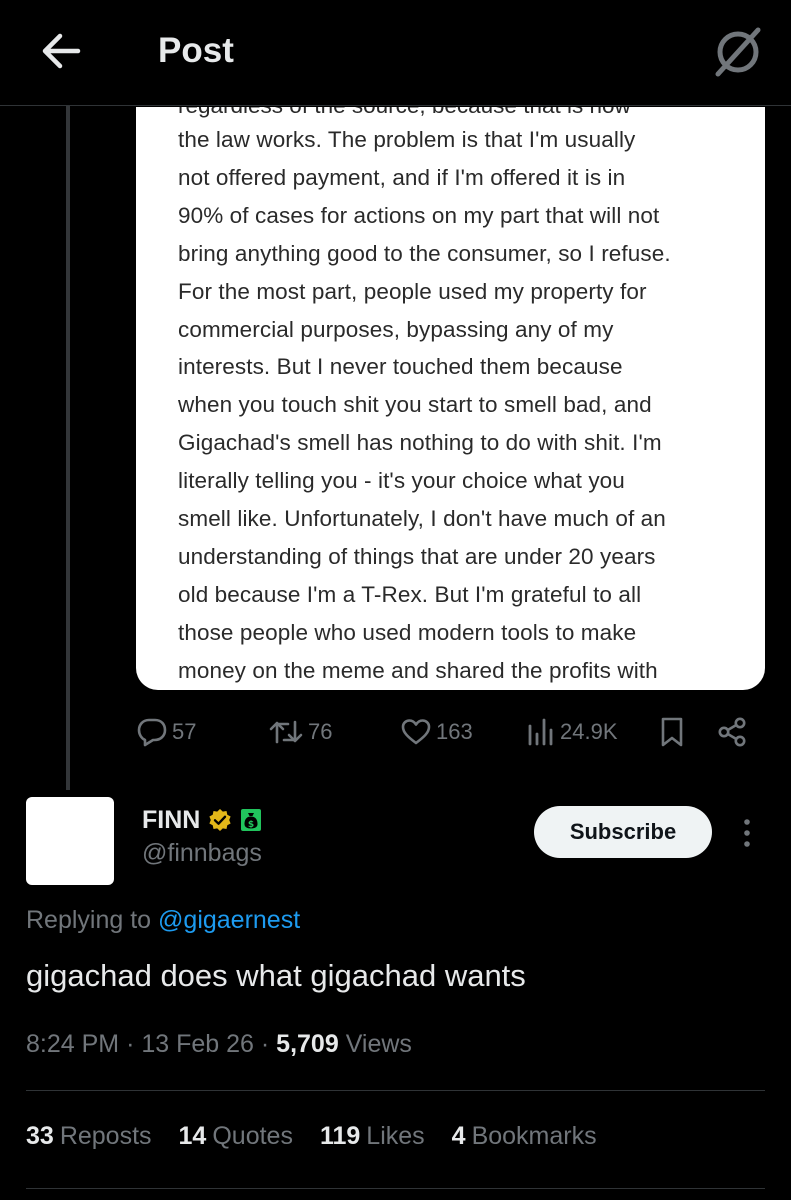 The width and height of the screenshot is (791, 1200). Describe the element at coordinates (589, 731) in the screenshot. I see `views-count: 24.9K` at that location.